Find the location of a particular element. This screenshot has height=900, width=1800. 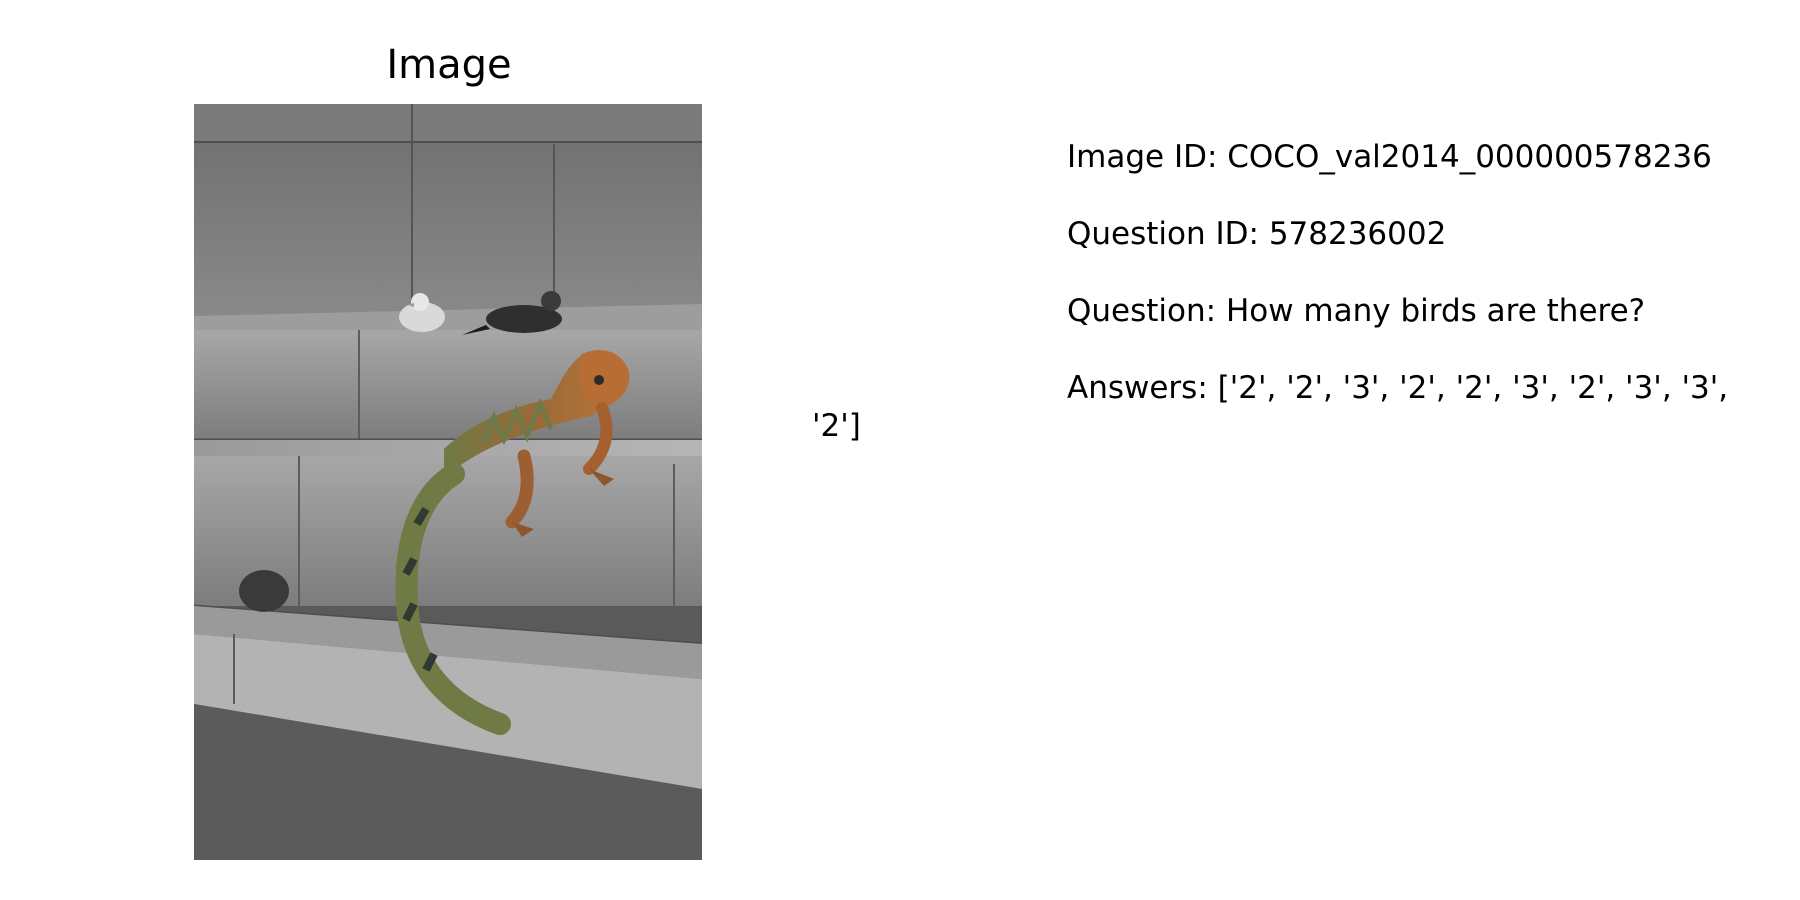

question-text: Question: How many birds are there? is located at coordinates (1356, 311).